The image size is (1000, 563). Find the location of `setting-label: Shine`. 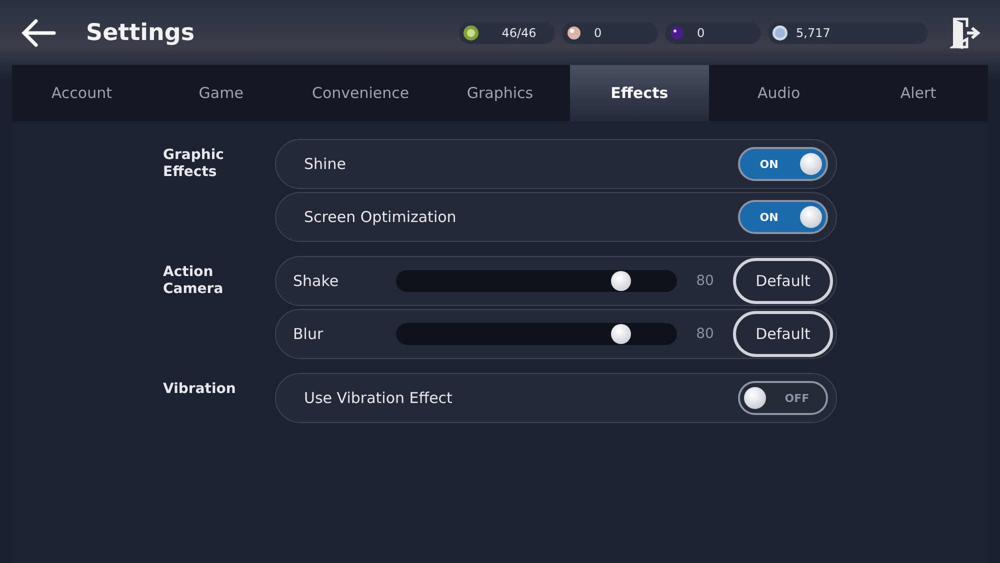

setting-label: Shine is located at coordinates (325, 164).